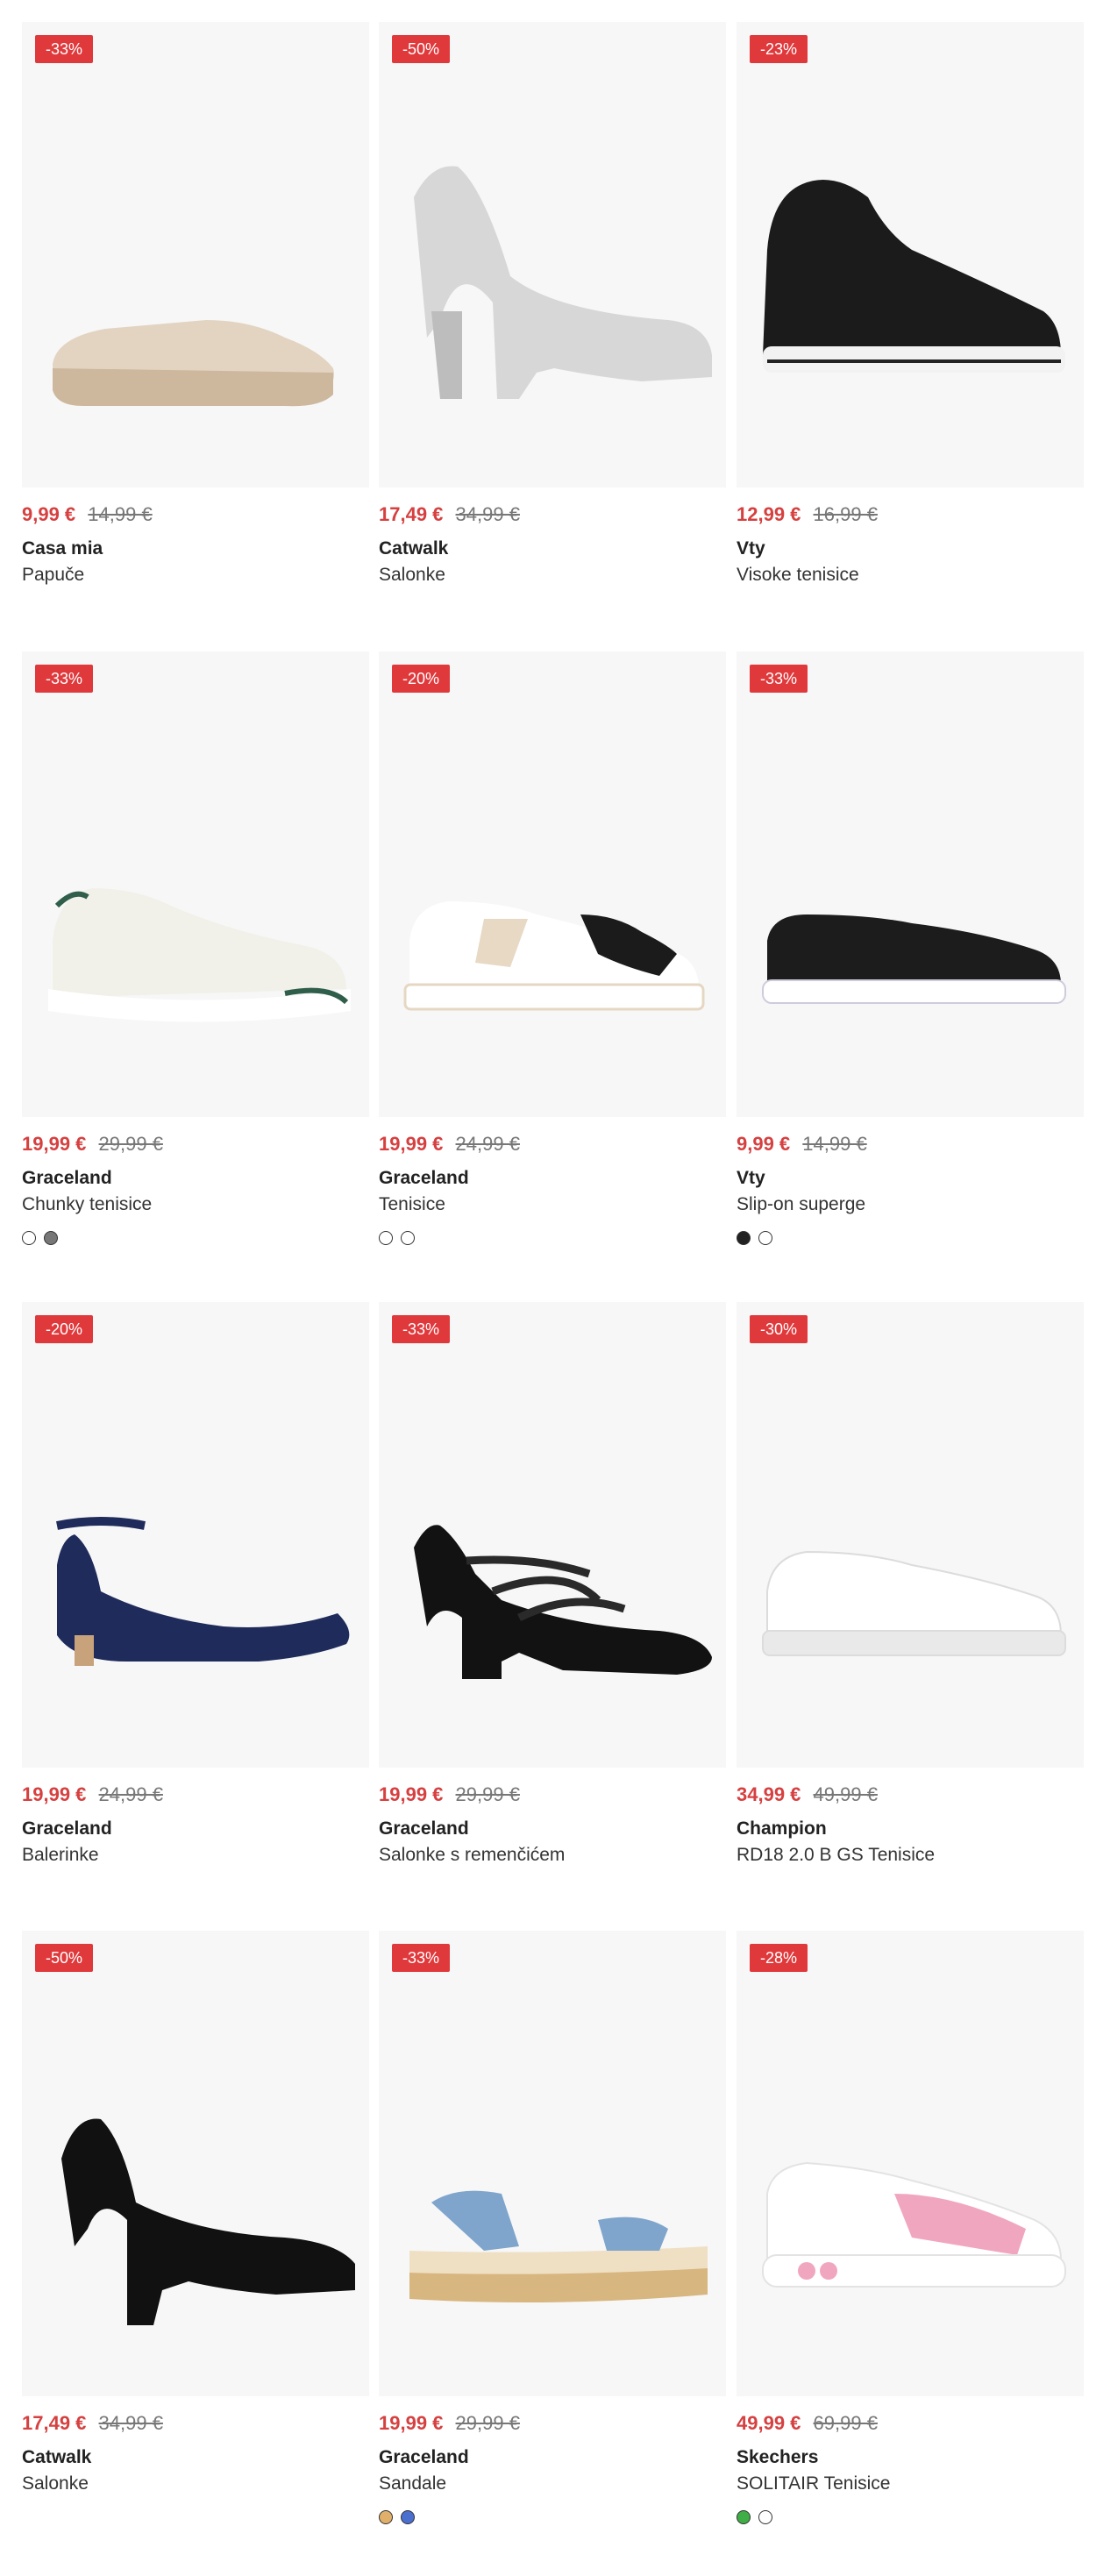  I want to click on product-card: -23% 12,99 € 16,99 € Vty Visoke tenisice, so click(911, 304).